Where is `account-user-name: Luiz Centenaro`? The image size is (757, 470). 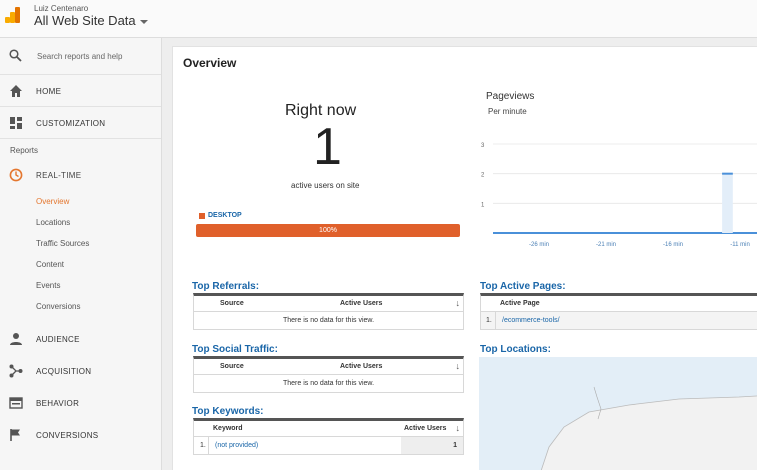
account-user-name: Luiz Centenaro is located at coordinates (61, 8).